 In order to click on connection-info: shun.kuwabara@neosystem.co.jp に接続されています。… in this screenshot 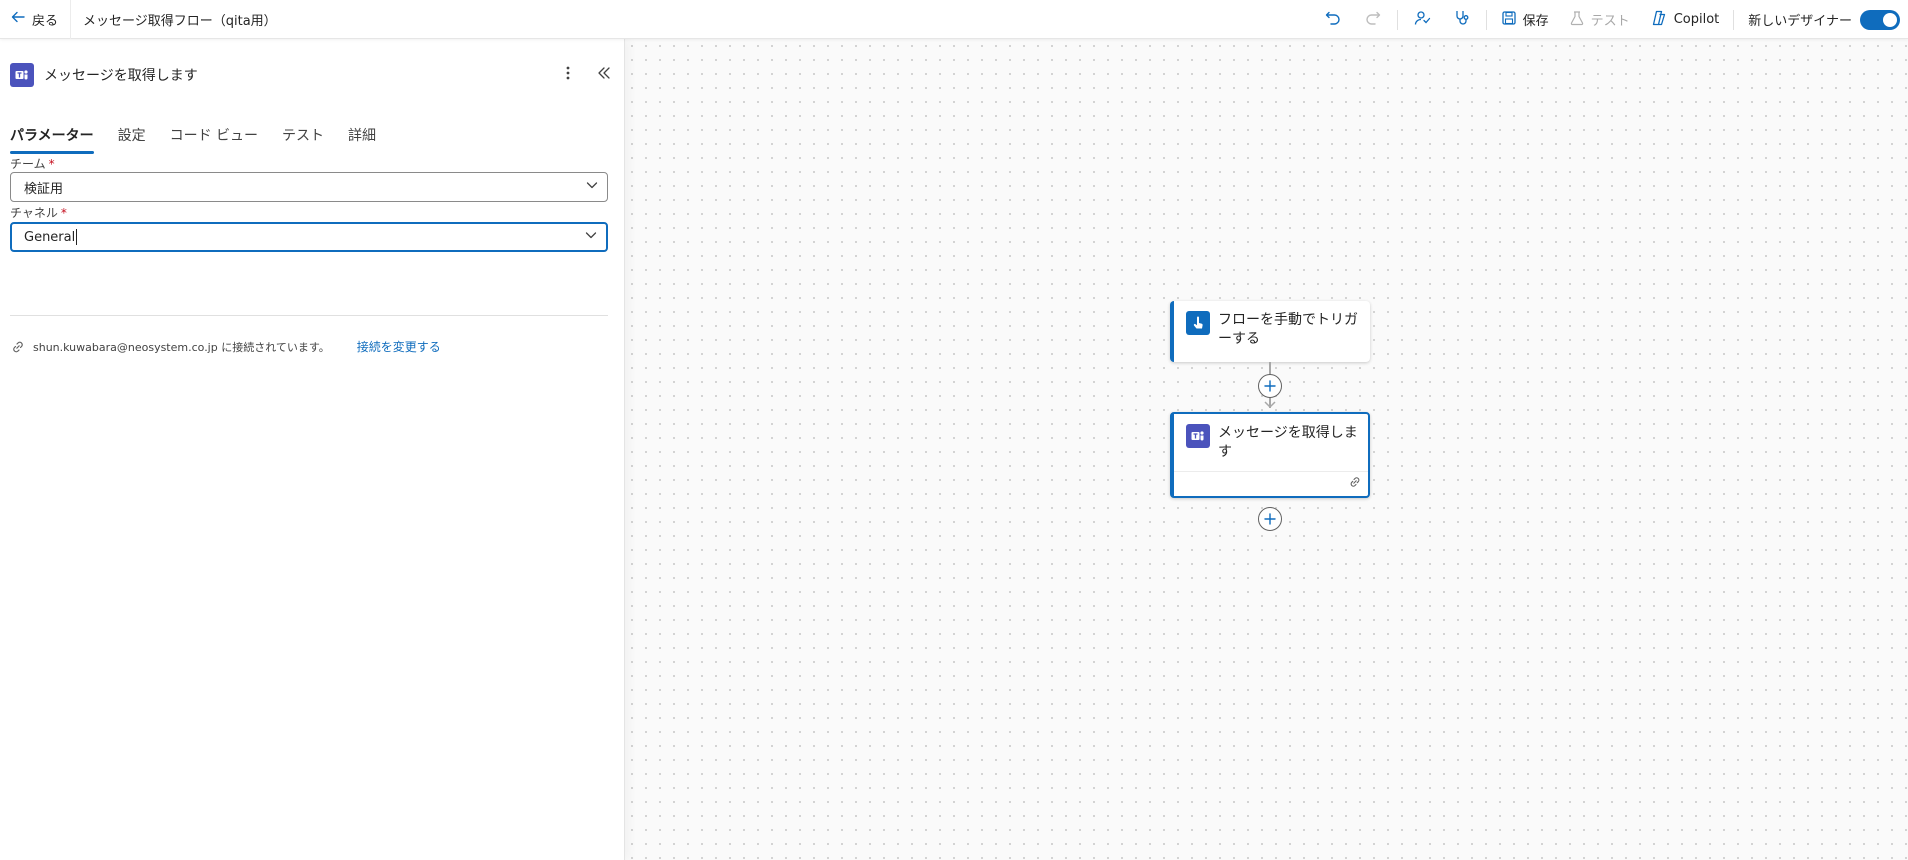, I will do `click(226, 346)`.